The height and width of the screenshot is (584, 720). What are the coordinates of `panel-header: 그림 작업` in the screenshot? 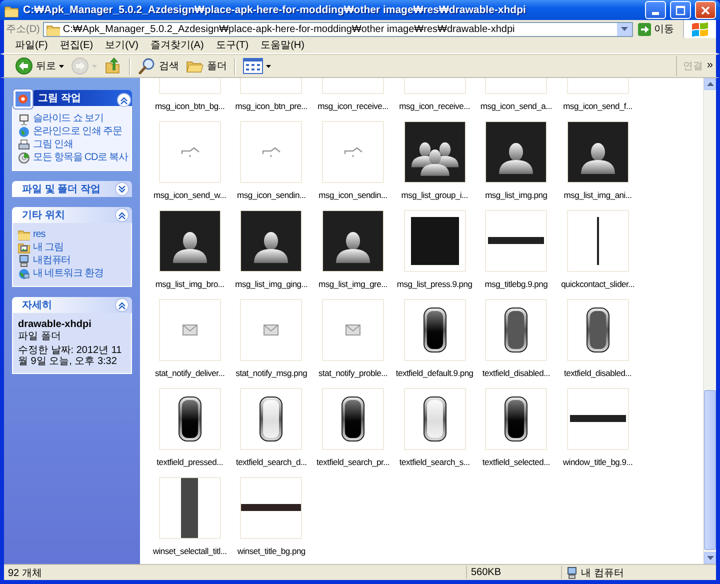 It's located at (82, 98).